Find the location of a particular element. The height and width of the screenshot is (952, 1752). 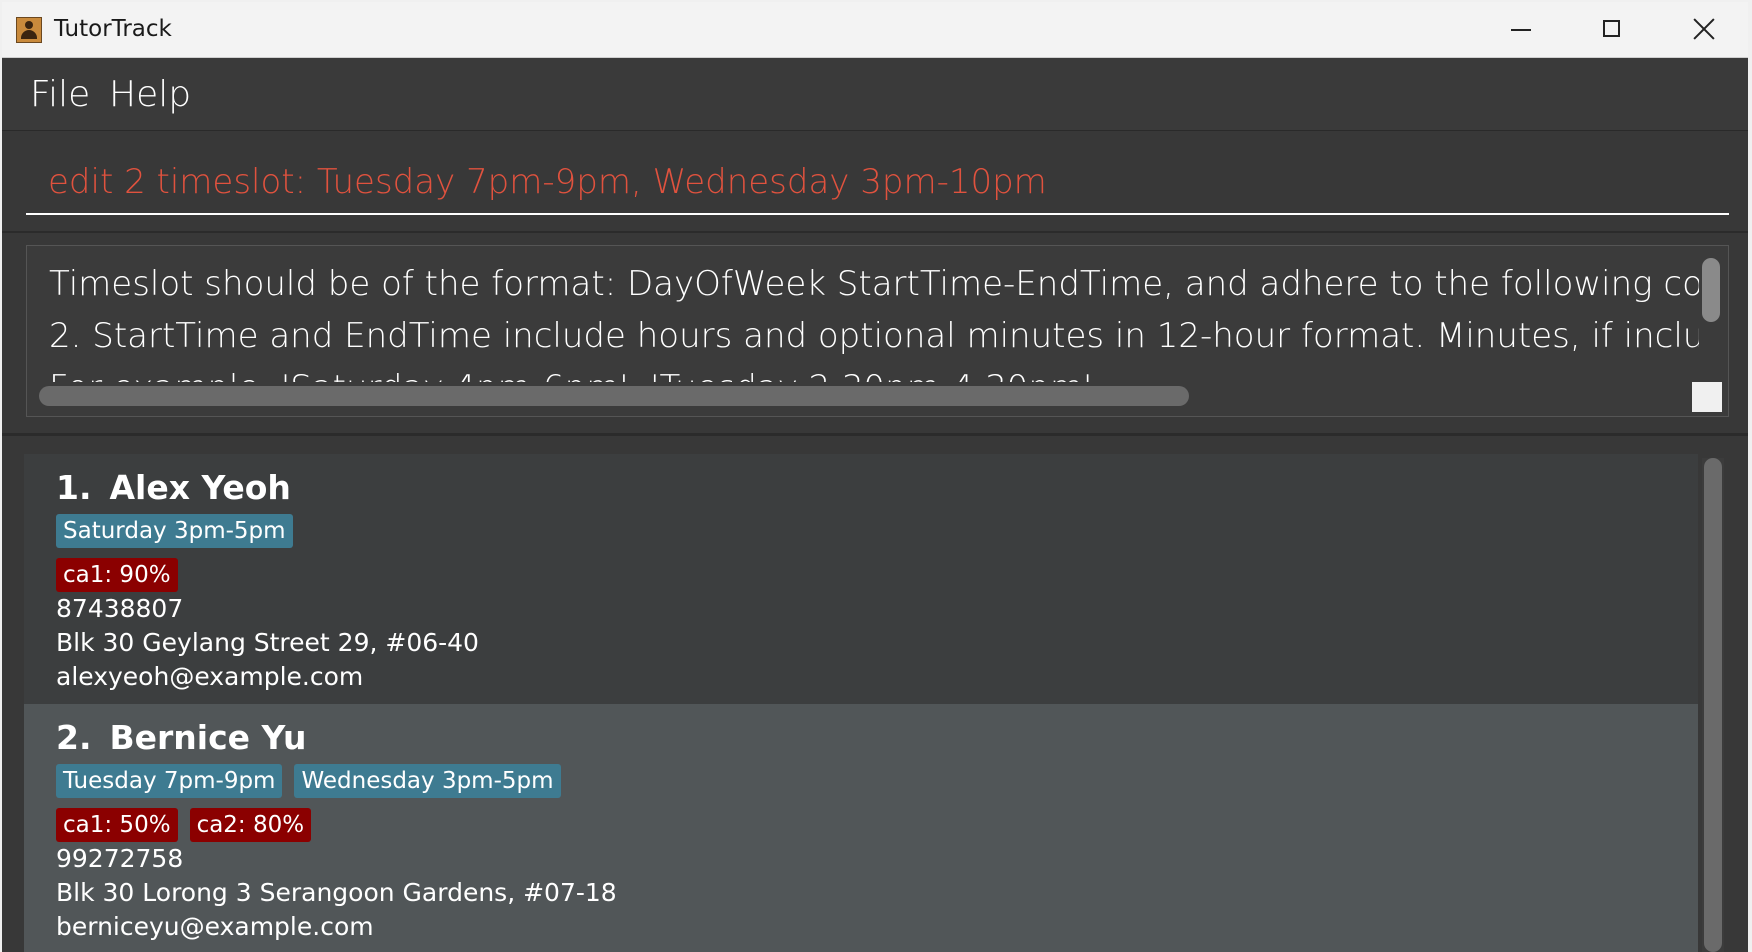

timeslot-tag: Saturday 3pm-5pm is located at coordinates (174, 531).